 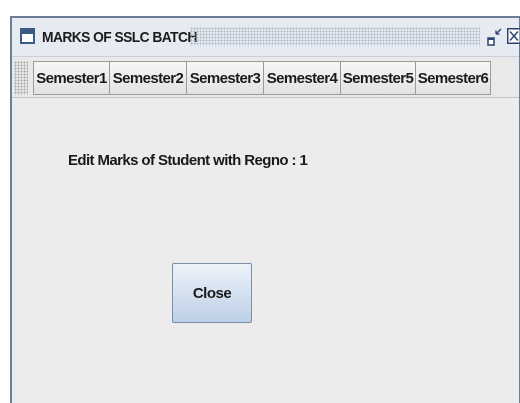 I want to click on restore-window-icon, so click(x=495, y=37).